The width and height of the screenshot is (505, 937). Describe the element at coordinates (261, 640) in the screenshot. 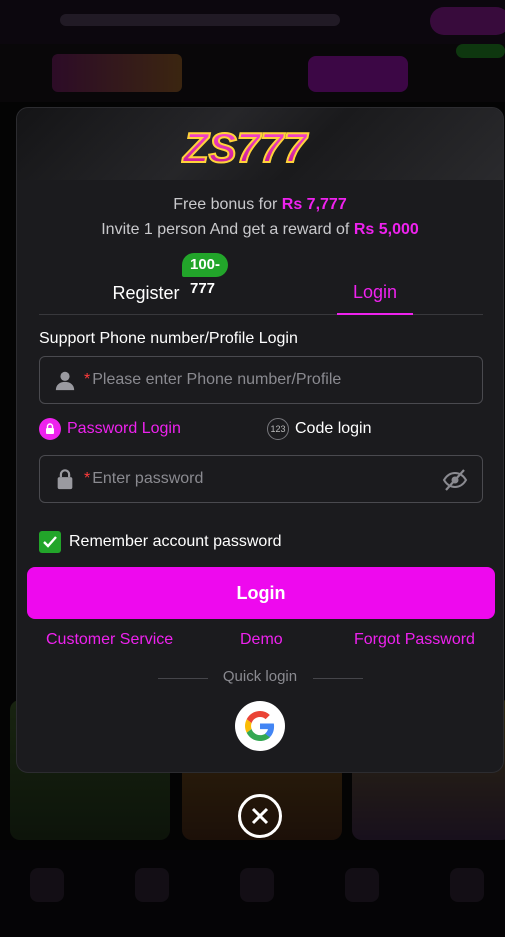

I see `demo-link: Demo` at that location.